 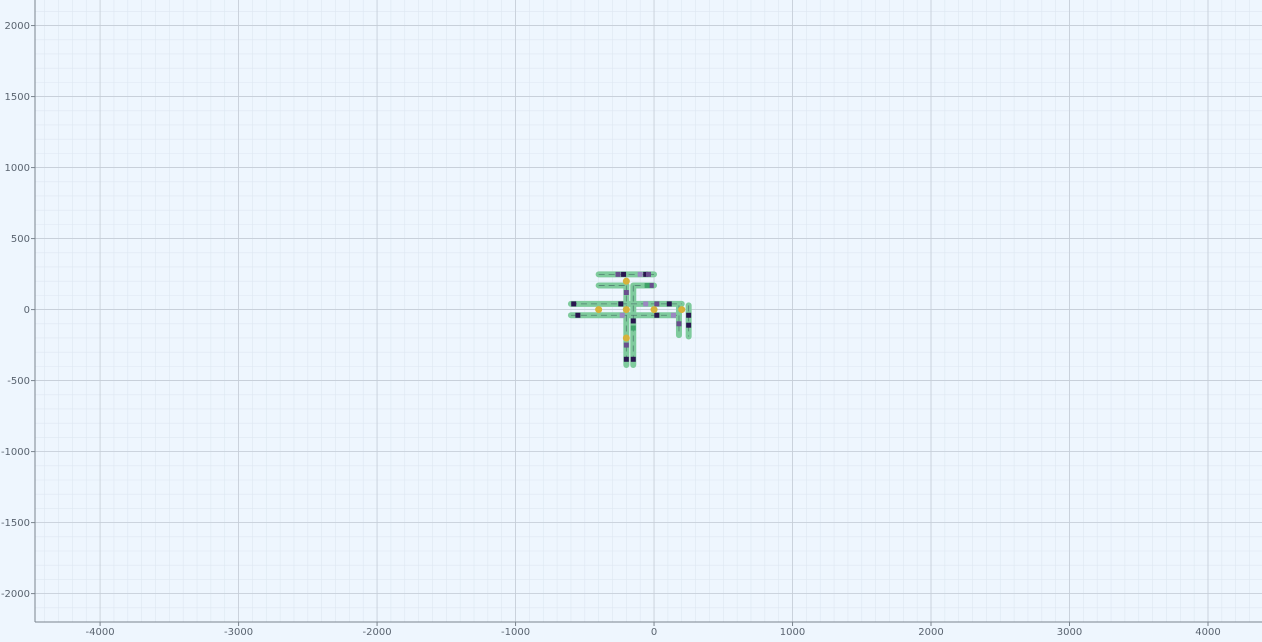 I want to click on x-tick-label: 2000, so click(x=930, y=632).